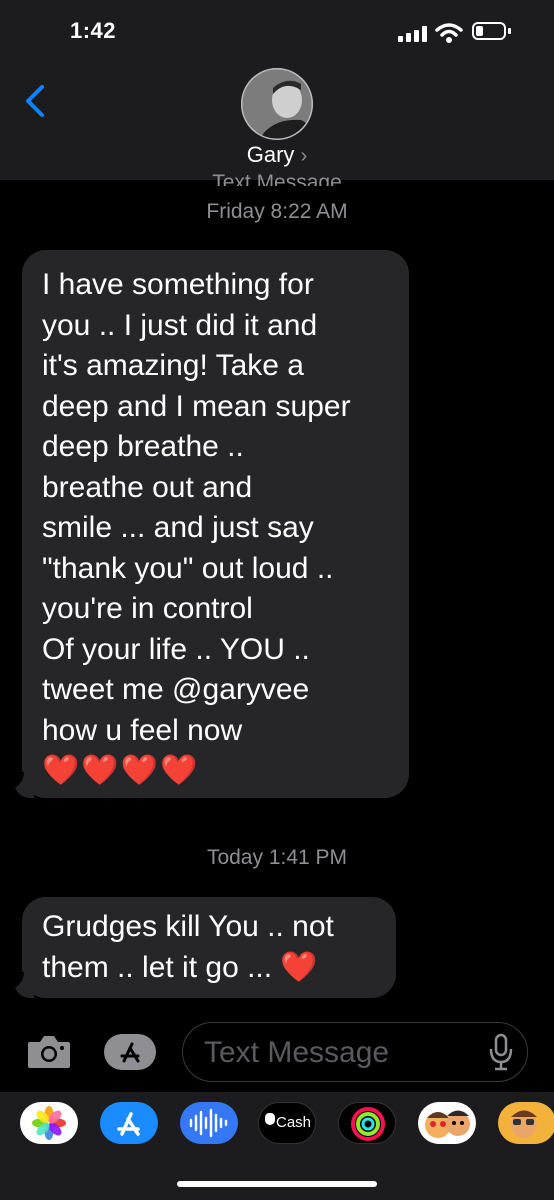 This screenshot has width=554, height=1200. Describe the element at coordinates (449, 33) in the screenshot. I see `wifi-icon` at that location.